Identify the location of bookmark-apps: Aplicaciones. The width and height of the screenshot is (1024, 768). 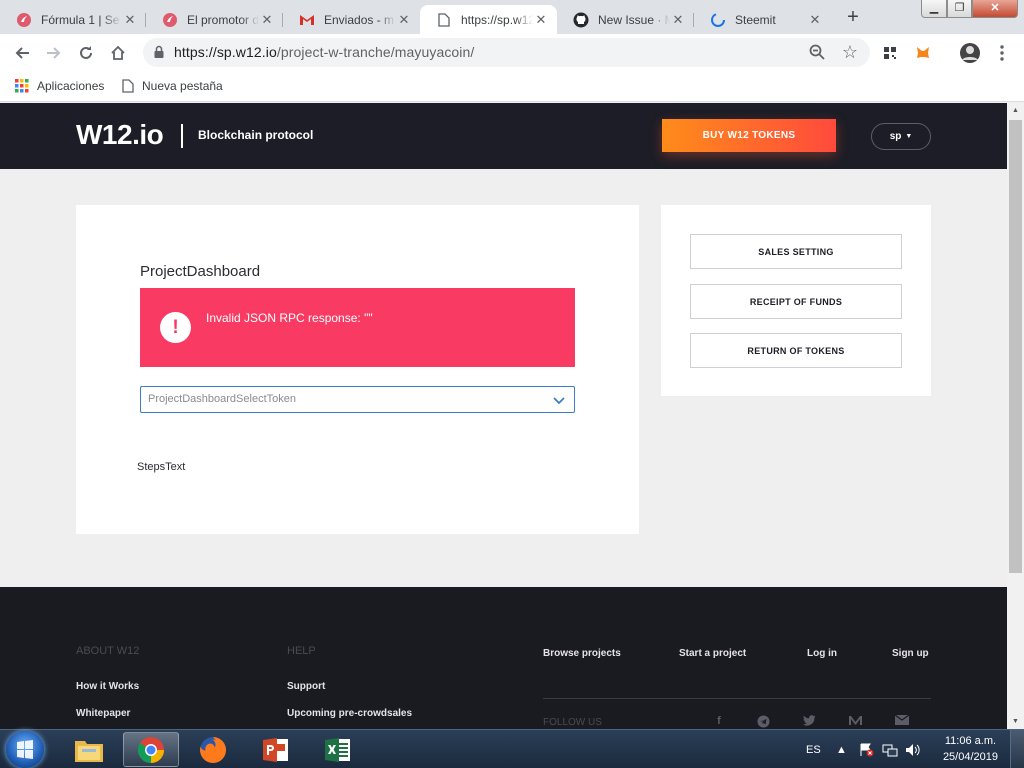
(59, 86).